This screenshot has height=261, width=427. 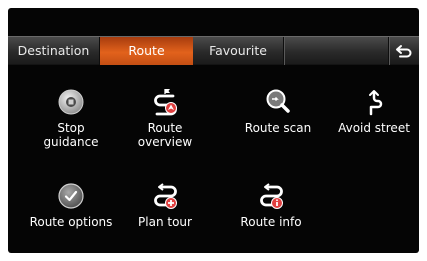 I want to click on menu-item-label: Route scan, so click(x=278, y=128).